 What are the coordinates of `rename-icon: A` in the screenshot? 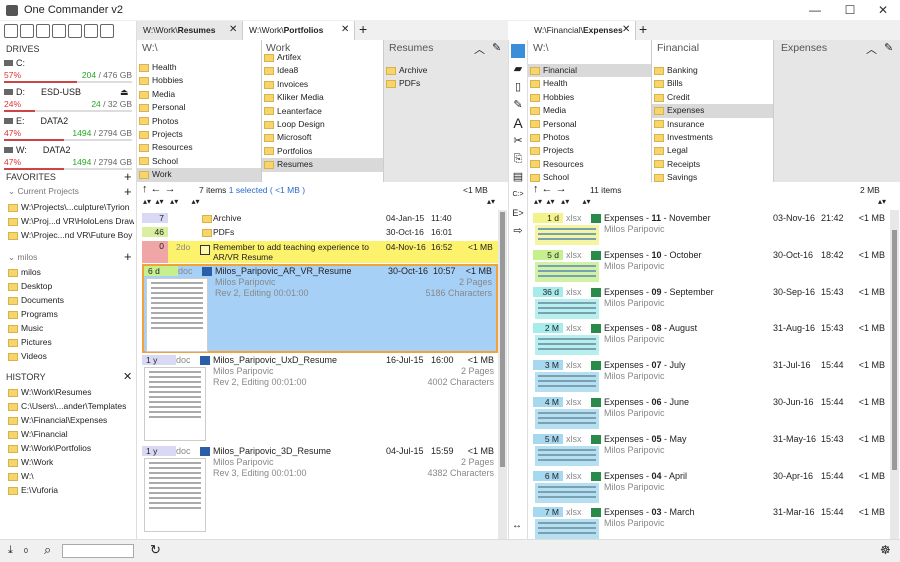 It's located at (518, 123).